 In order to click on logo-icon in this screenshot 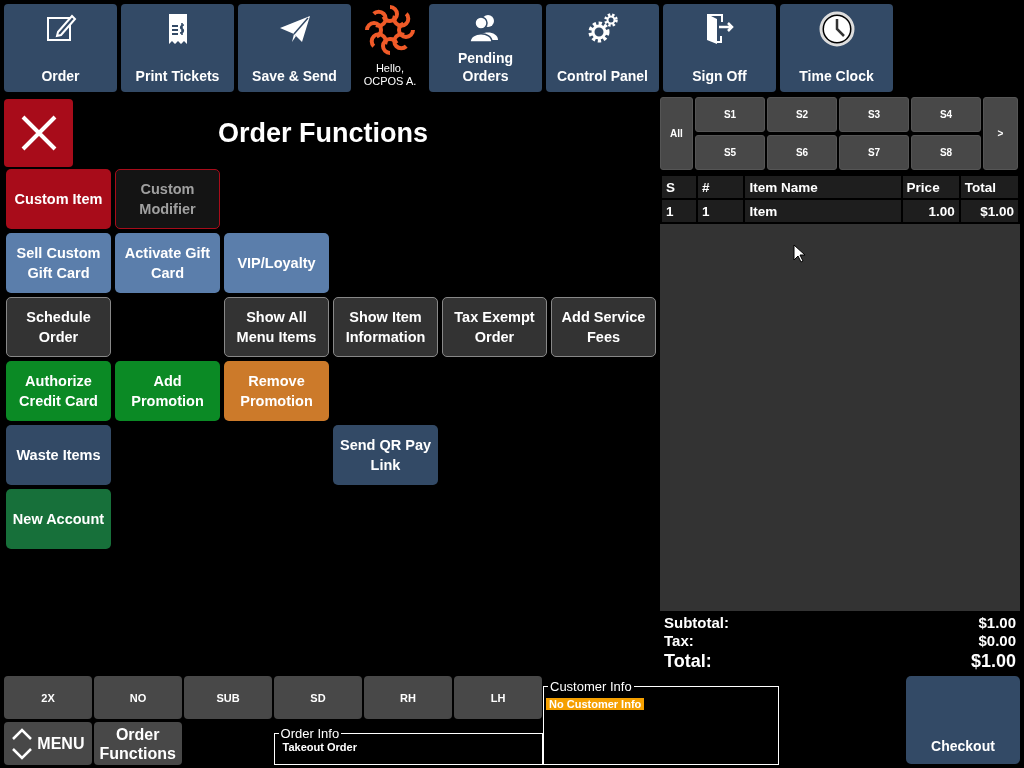, I will do `click(390, 30)`.